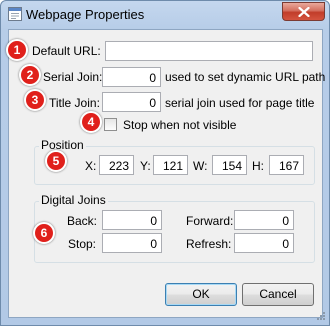 The height and width of the screenshot is (326, 330). Describe the element at coordinates (110, 124) in the screenshot. I see `stop-when-not-visible-checkbox` at that location.